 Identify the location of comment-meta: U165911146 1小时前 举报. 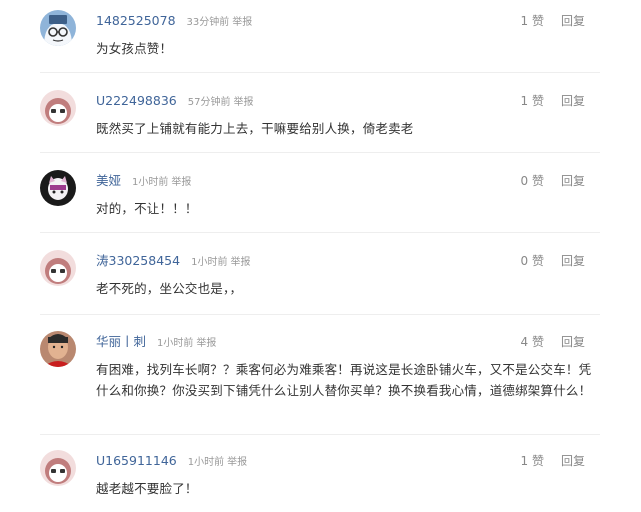
(171, 461).